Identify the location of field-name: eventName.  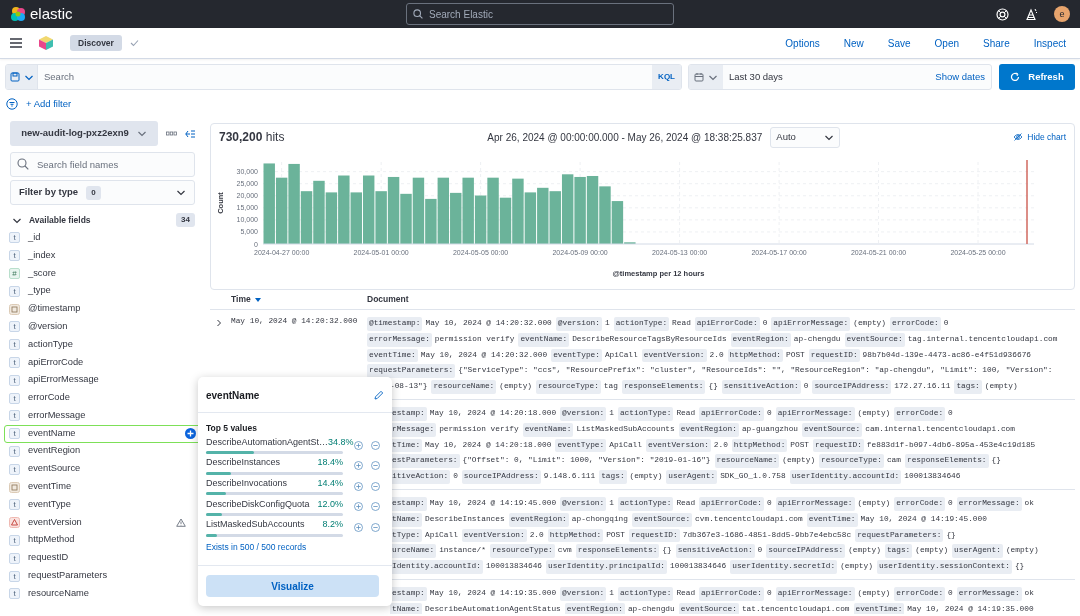
(52, 433).